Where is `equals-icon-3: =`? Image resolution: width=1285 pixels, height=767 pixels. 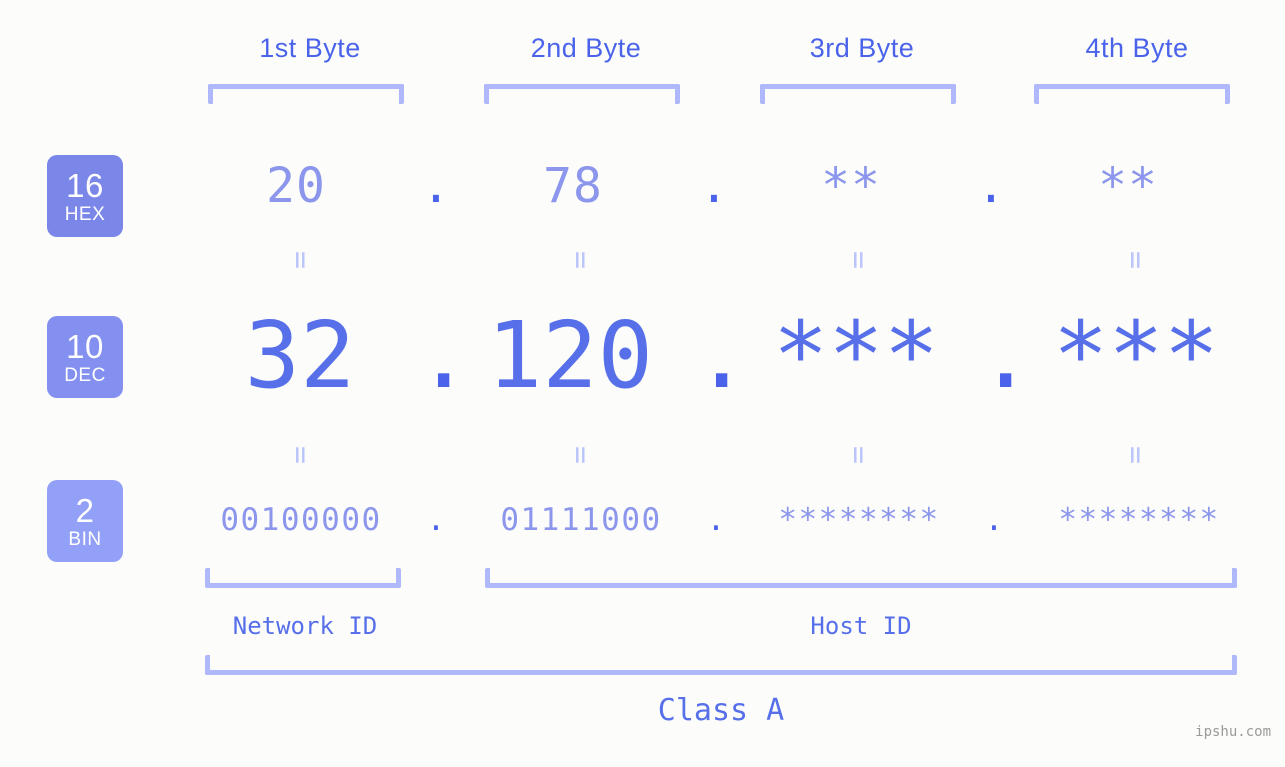 equals-icon-3: = is located at coordinates (858, 260).